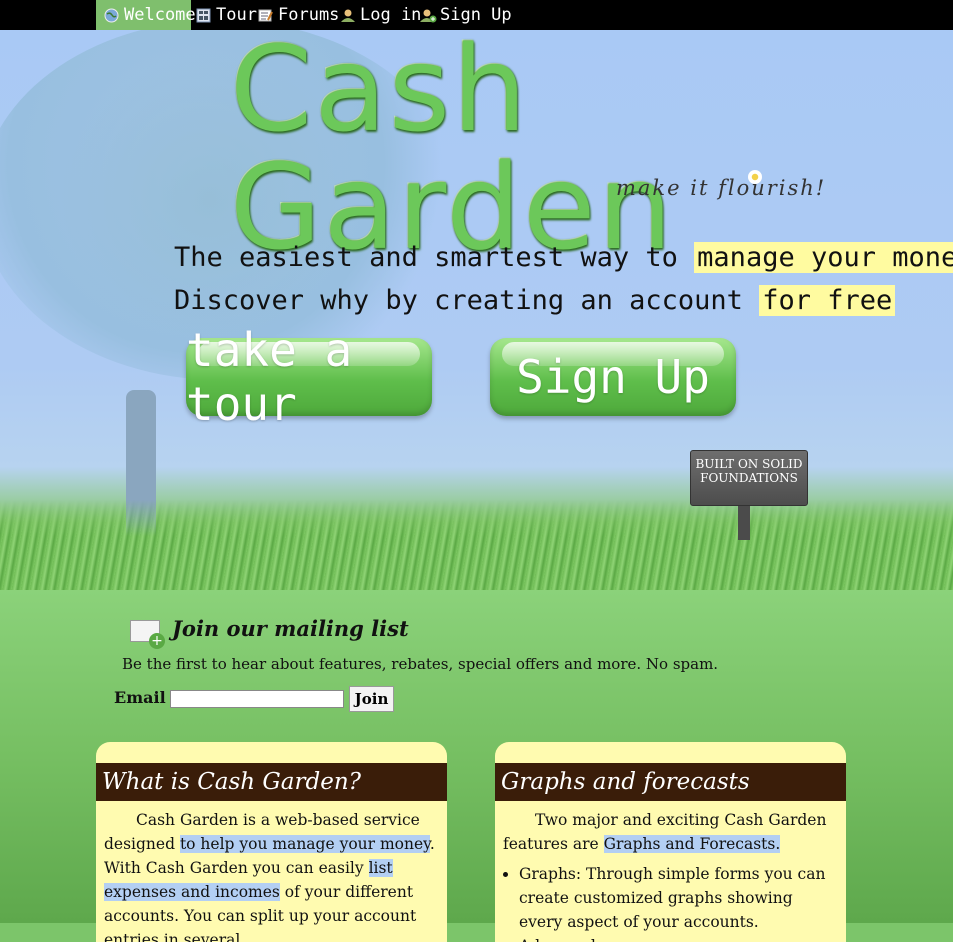 The width and height of the screenshot is (953, 942). I want to click on mail-add-icon, so click(147, 634).